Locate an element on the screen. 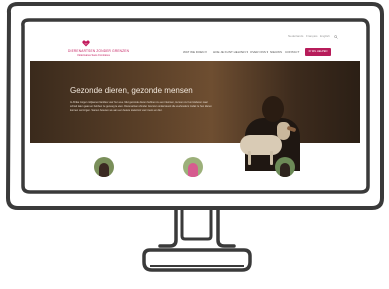 The width and height of the screenshot is (389, 289). lang-english: English is located at coordinates (325, 36).